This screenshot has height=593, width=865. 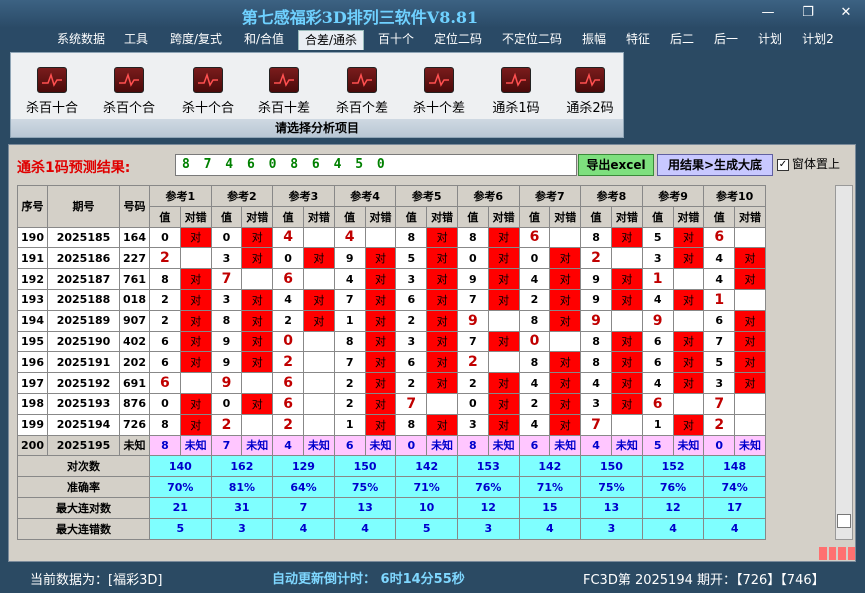 What do you see at coordinates (32, 206) in the screenshot?
I see `header-seq: 序号` at bounding box center [32, 206].